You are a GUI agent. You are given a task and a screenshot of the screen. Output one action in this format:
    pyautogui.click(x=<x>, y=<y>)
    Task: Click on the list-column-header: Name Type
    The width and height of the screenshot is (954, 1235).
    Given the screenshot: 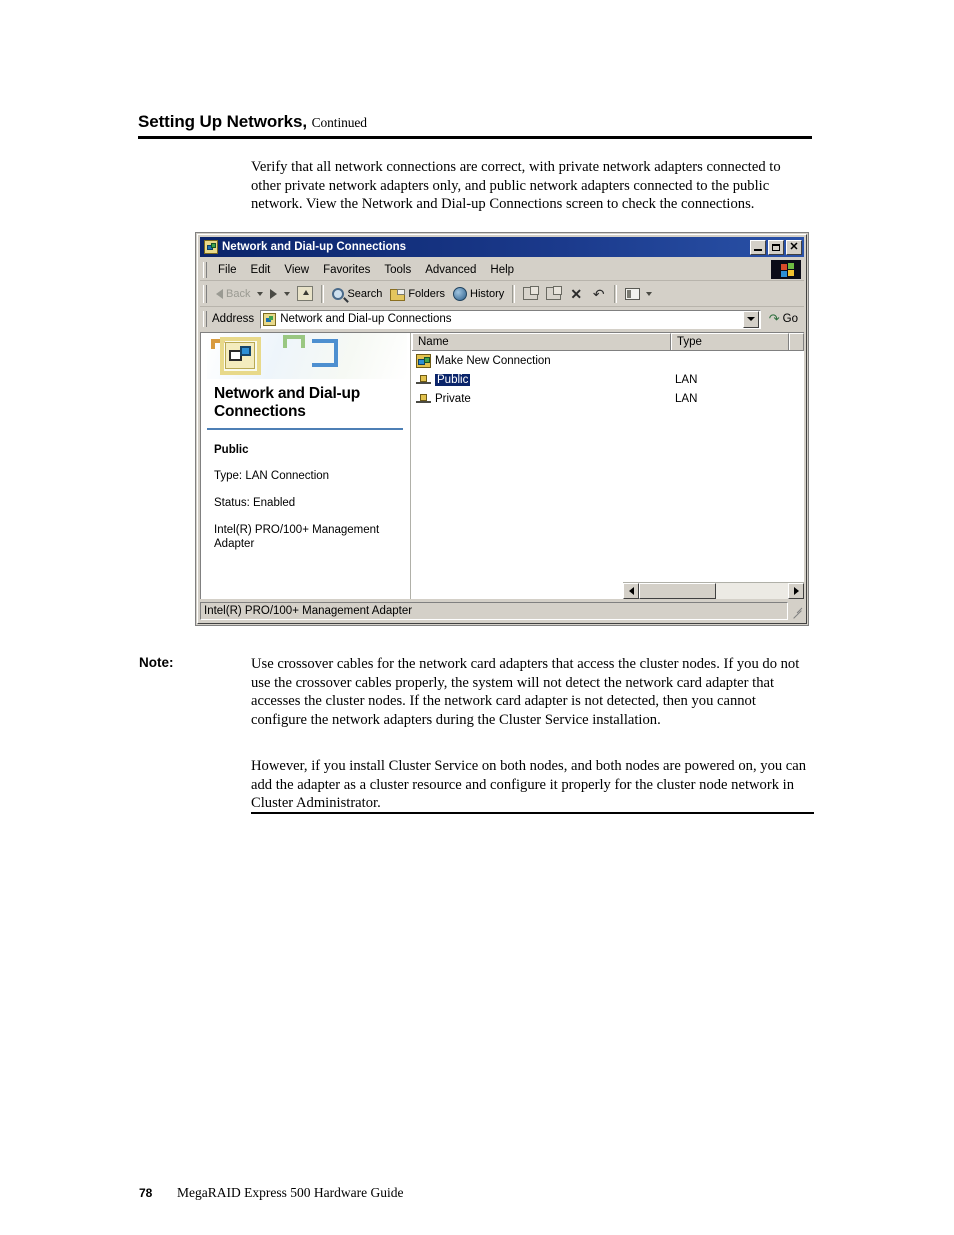 What is the action you would take?
    pyautogui.click(x=608, y=342)
    